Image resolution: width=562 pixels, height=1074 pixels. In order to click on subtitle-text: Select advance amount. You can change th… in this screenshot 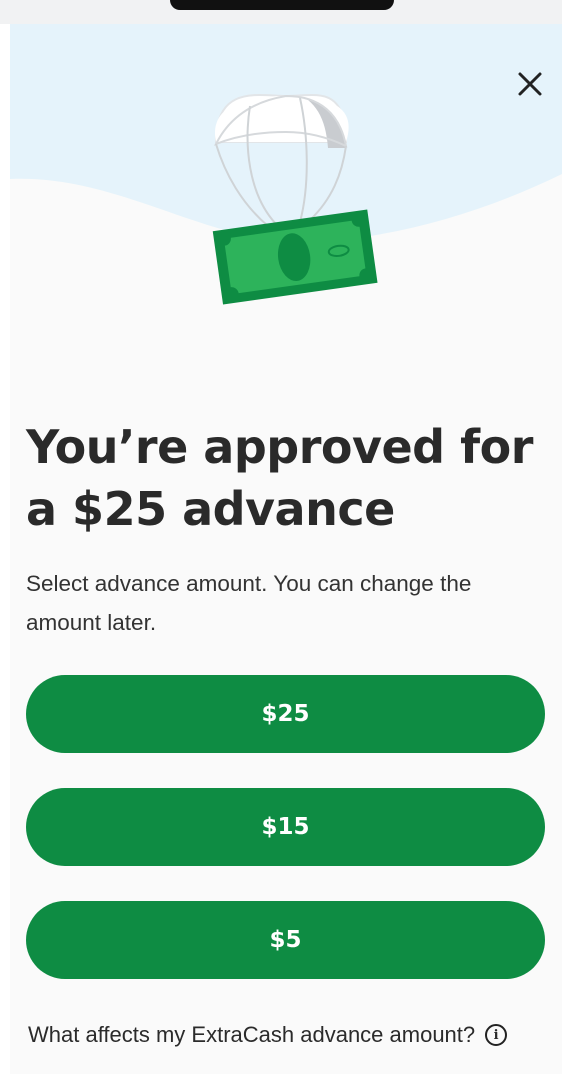, I will do `click(249, 603)`.